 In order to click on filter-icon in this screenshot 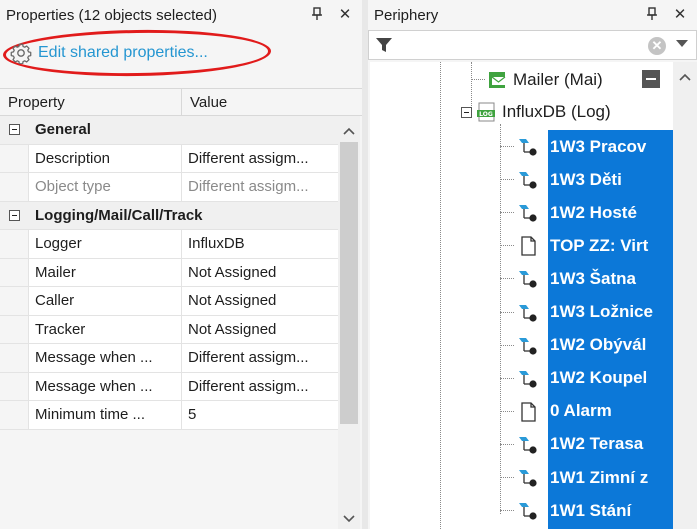, I will do `click(384, 45)`.